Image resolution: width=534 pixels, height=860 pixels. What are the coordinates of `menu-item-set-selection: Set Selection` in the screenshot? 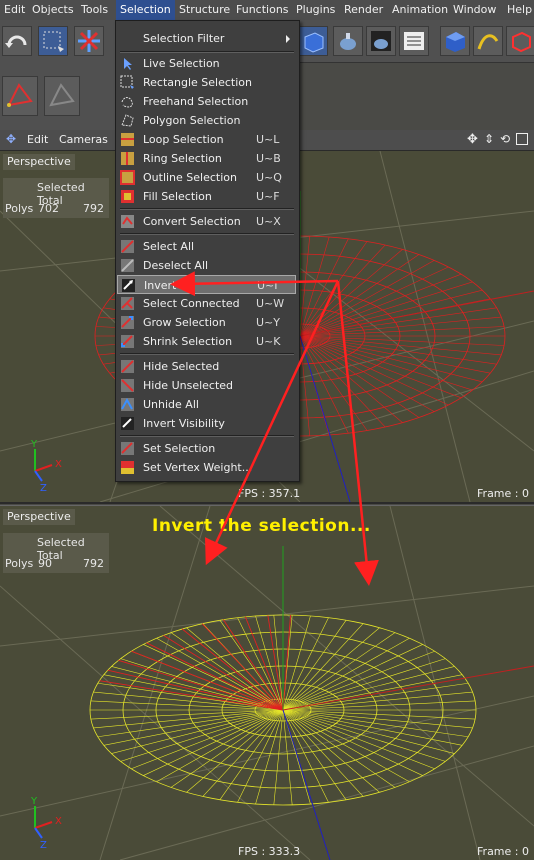 It's located at (206, 448).